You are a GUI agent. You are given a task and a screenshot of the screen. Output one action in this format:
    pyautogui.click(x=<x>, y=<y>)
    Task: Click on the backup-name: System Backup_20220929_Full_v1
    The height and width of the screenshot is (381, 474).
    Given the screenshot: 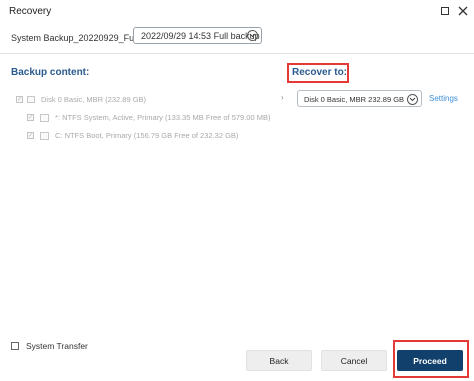 What is the action you would take?
    pyautogui.click(x=82, y=38)
    